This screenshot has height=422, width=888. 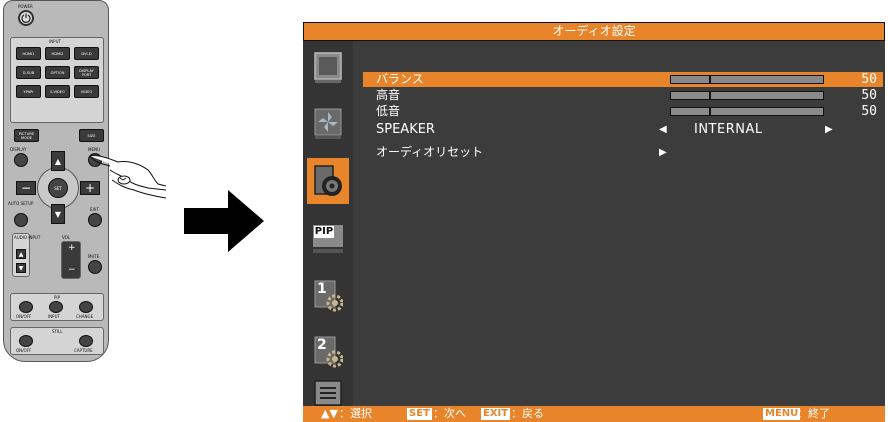 I want to click on input-displayport-button: DISPLAY PORT, so click(x=86, y=72).